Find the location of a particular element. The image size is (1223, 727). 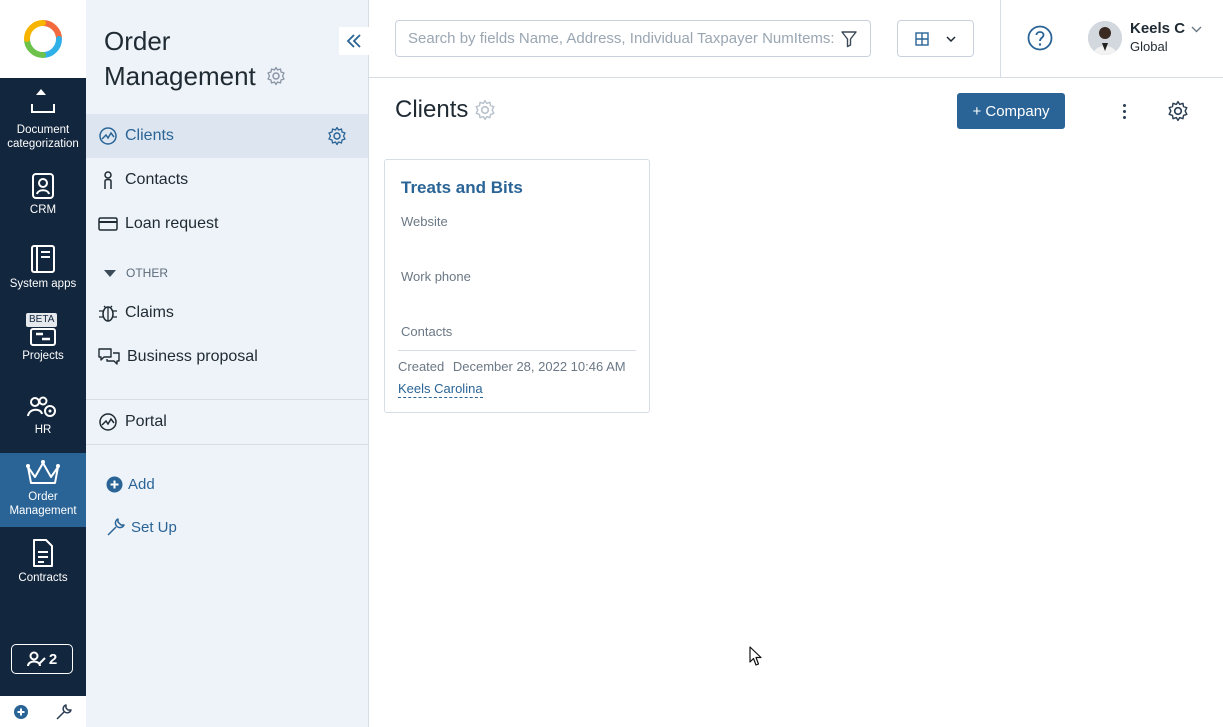

sidebar-title-text: Order Management is located at coordinates (180, 58).